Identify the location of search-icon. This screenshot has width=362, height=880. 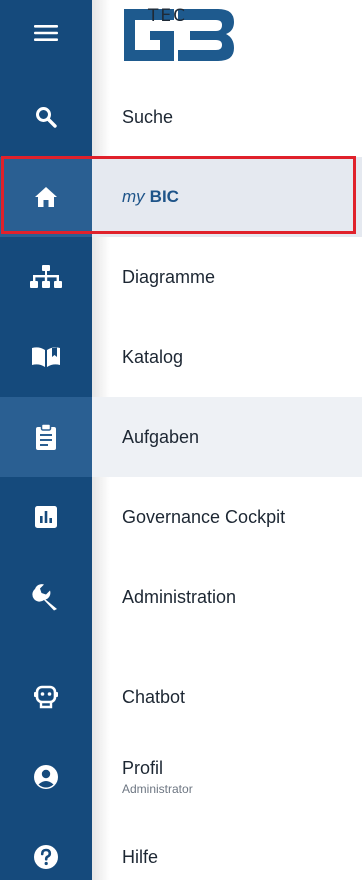
(46, 117).